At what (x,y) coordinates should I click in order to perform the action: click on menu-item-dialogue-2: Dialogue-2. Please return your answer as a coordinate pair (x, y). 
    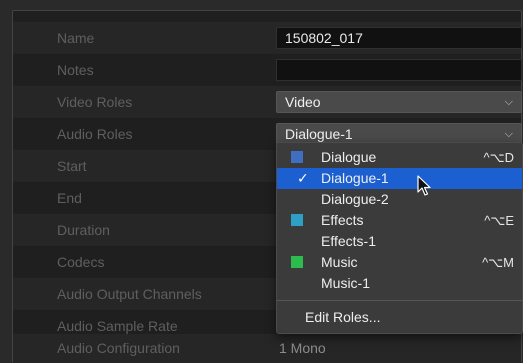
    Looking at the image, I should click on (399, 199).